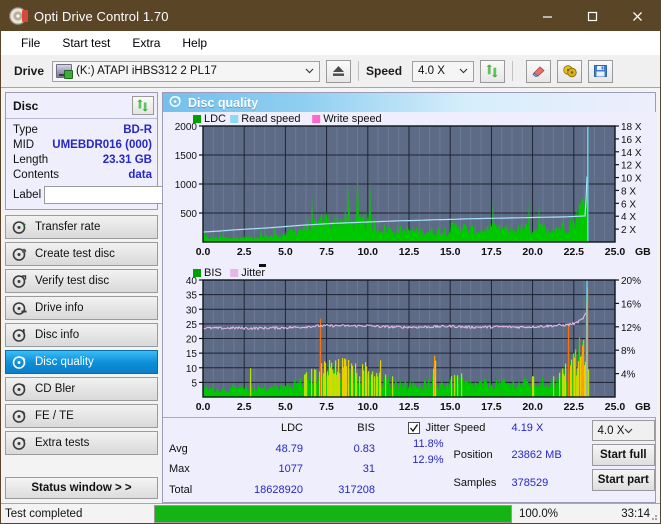 The height and width of the screenshot is (524, 661). I want to click on app-disc-icon, so click(18, 16).